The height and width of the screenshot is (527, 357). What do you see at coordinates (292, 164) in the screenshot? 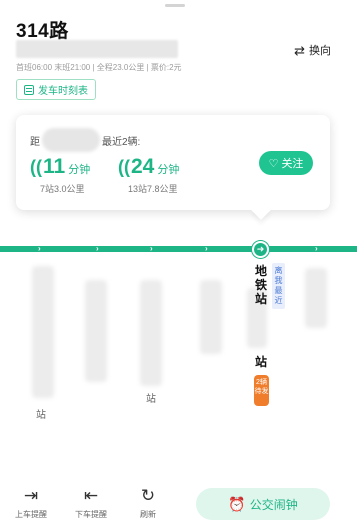
I see `follow-label: 关注` at bounding box center [292, 164].